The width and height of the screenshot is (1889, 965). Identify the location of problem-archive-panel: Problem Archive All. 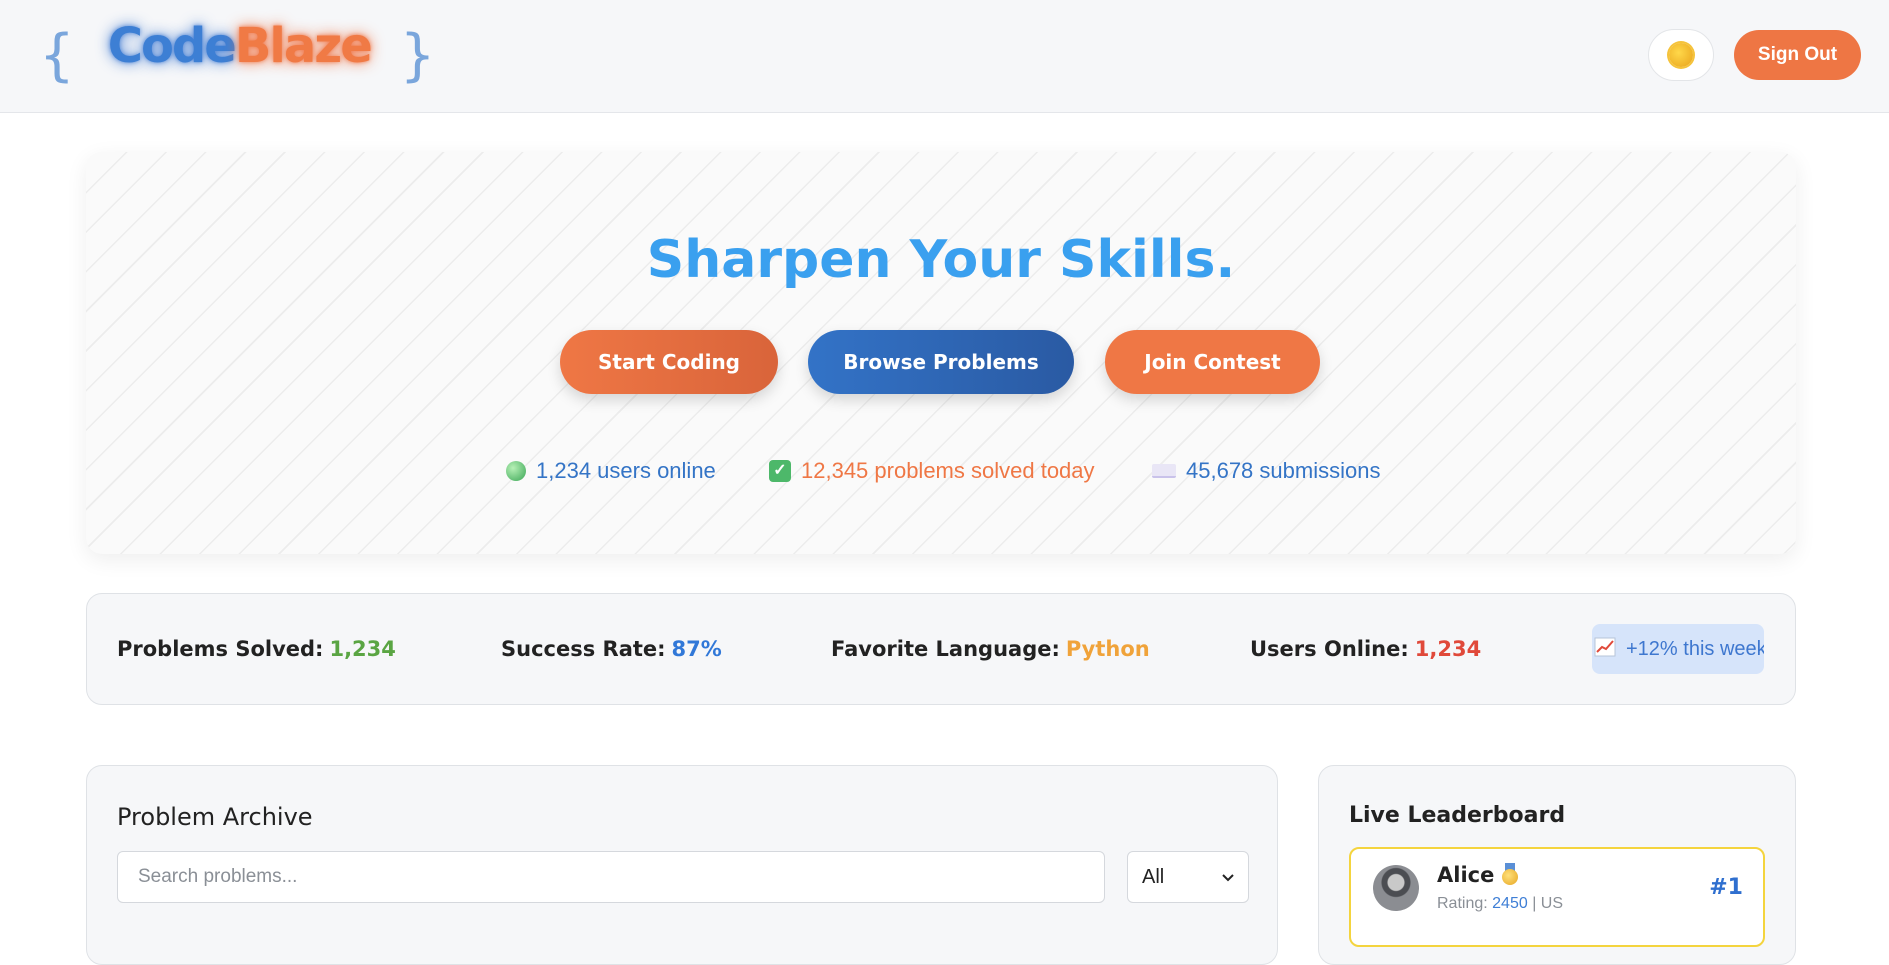
(682, 865).